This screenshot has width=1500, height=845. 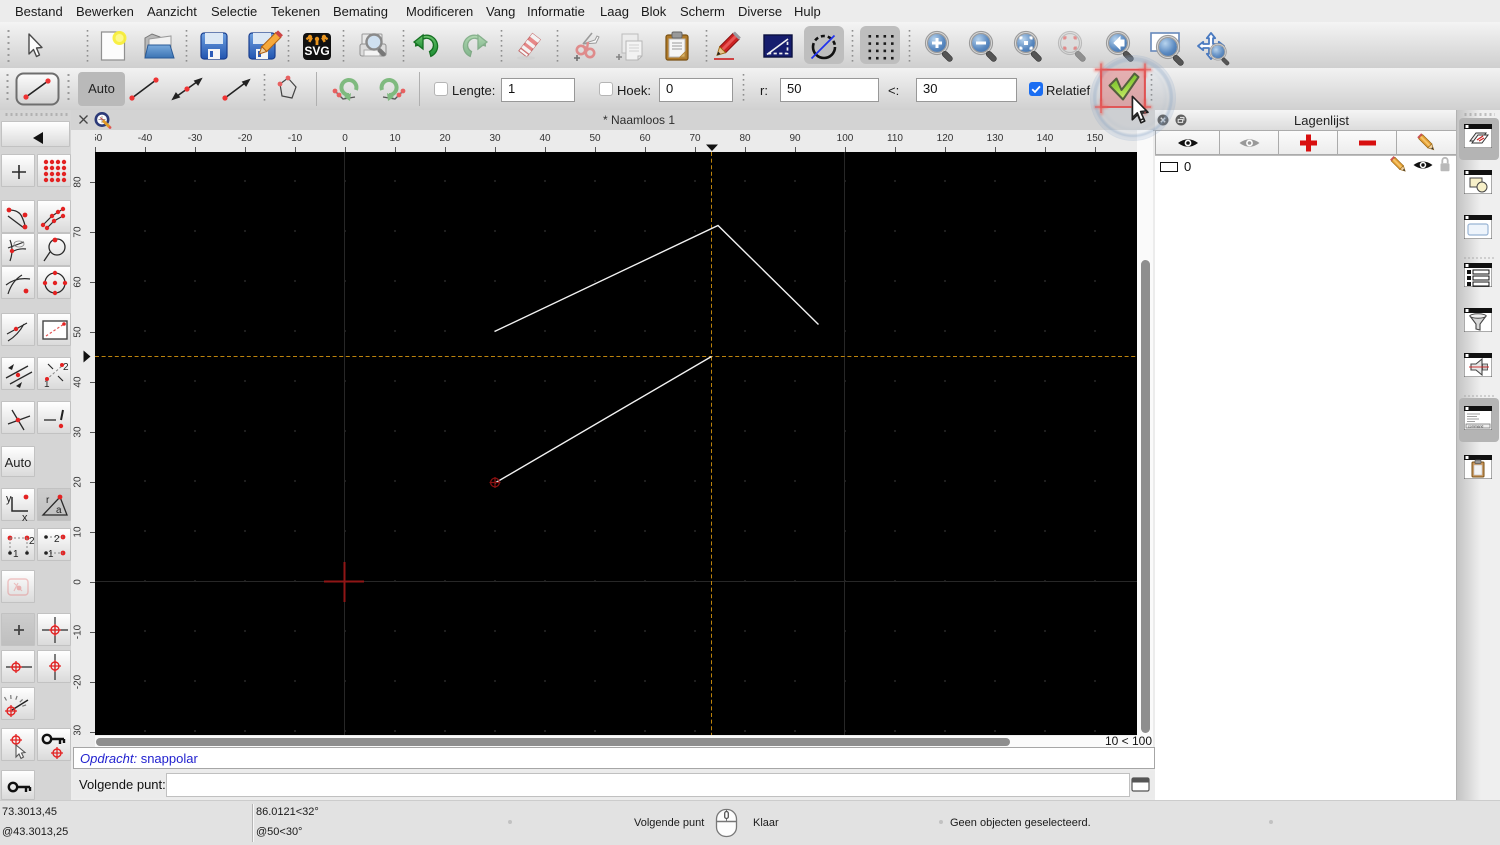 I want to click on svg-text: command, so click(x=1475, y=427).